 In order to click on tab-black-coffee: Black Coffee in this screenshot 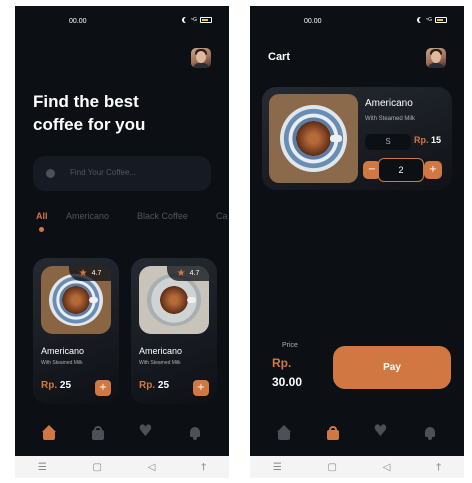, I will do `click(162, 216)`.